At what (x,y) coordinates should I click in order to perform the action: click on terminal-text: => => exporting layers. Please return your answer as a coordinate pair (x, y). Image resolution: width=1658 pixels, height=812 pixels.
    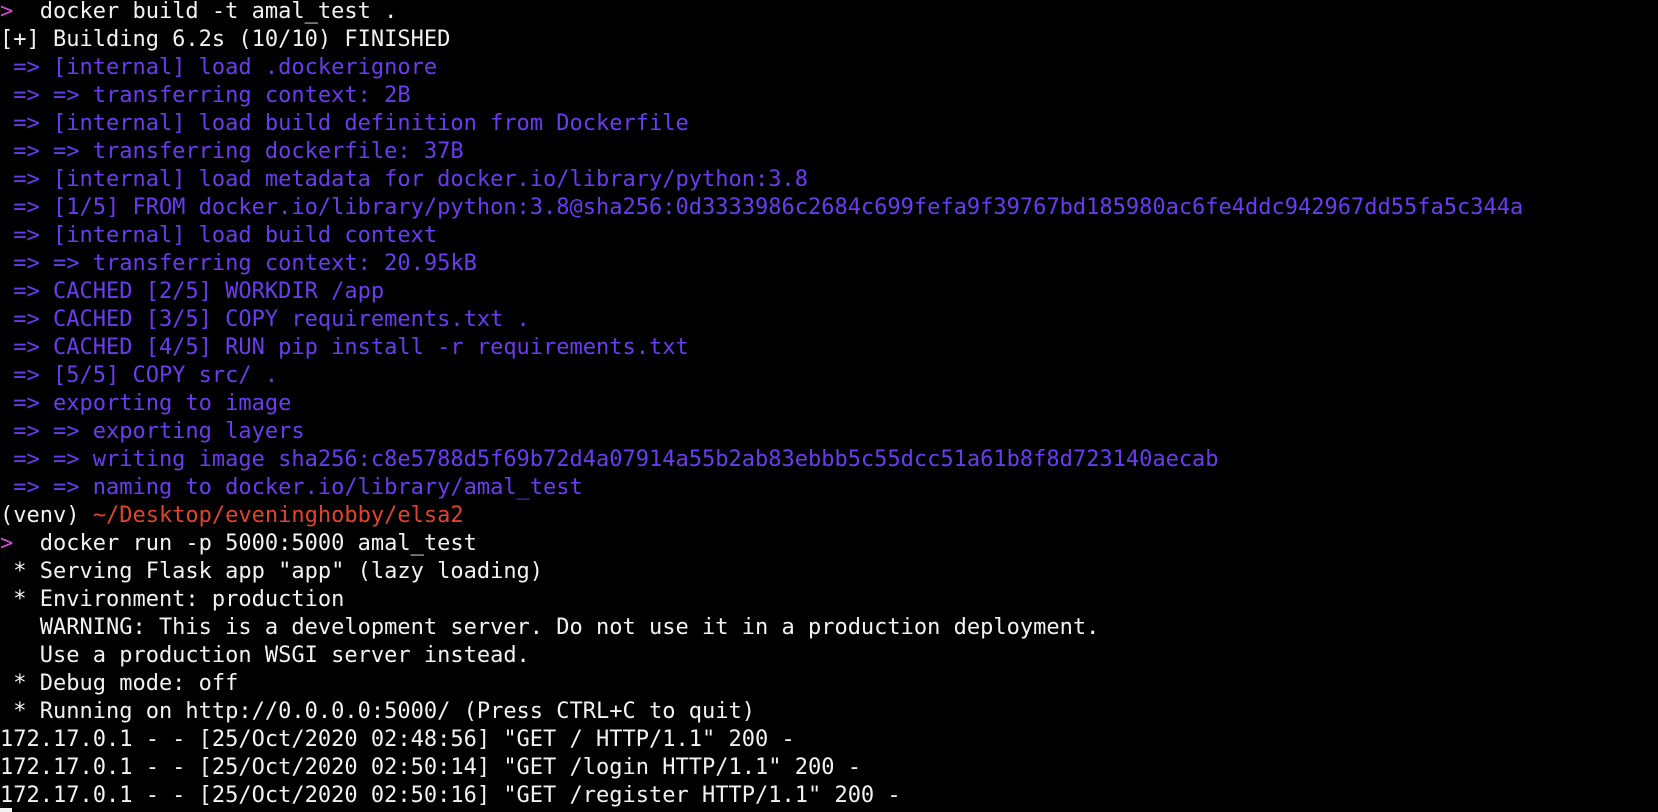
    Looking at the image, I should click on (152, 431).